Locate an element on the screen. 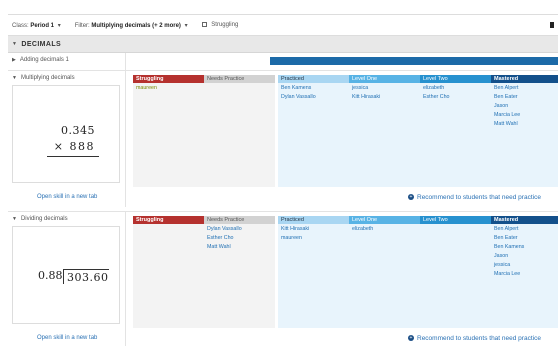  column-struggling: Struggling maureen is located at coordinates (168, 131).